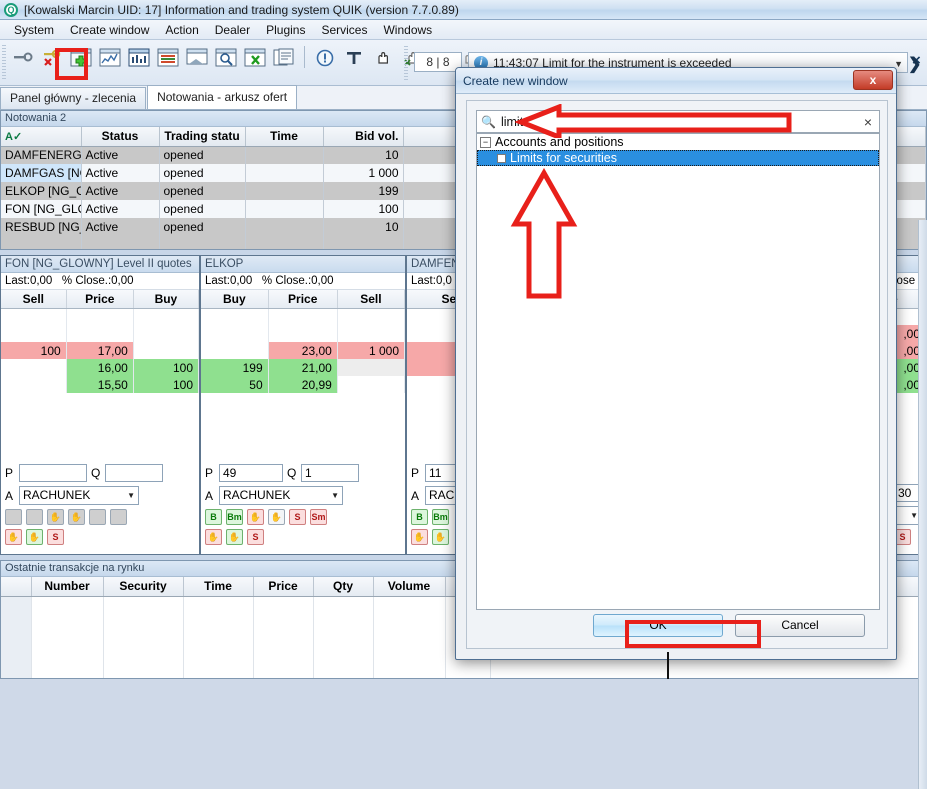 The height and width of the screenshot is (789, 927). What do you see at coordinates (325, 57) in the screenshot?
I see `alert-icon` at bounding box center [325, 57].